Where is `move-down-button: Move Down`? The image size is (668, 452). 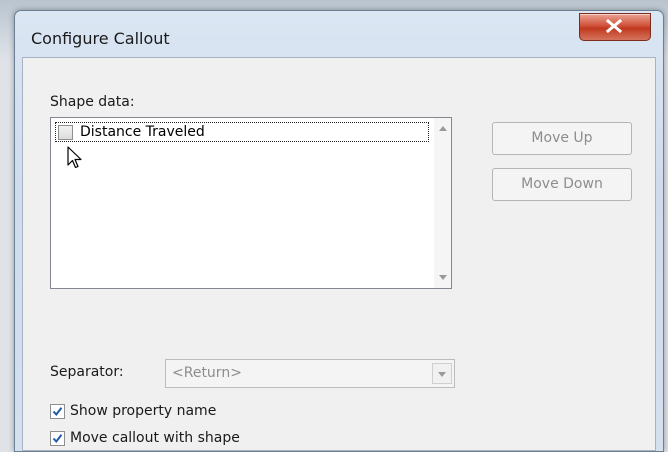 move-down-button: Move Down is located at coordinates (562, 184).